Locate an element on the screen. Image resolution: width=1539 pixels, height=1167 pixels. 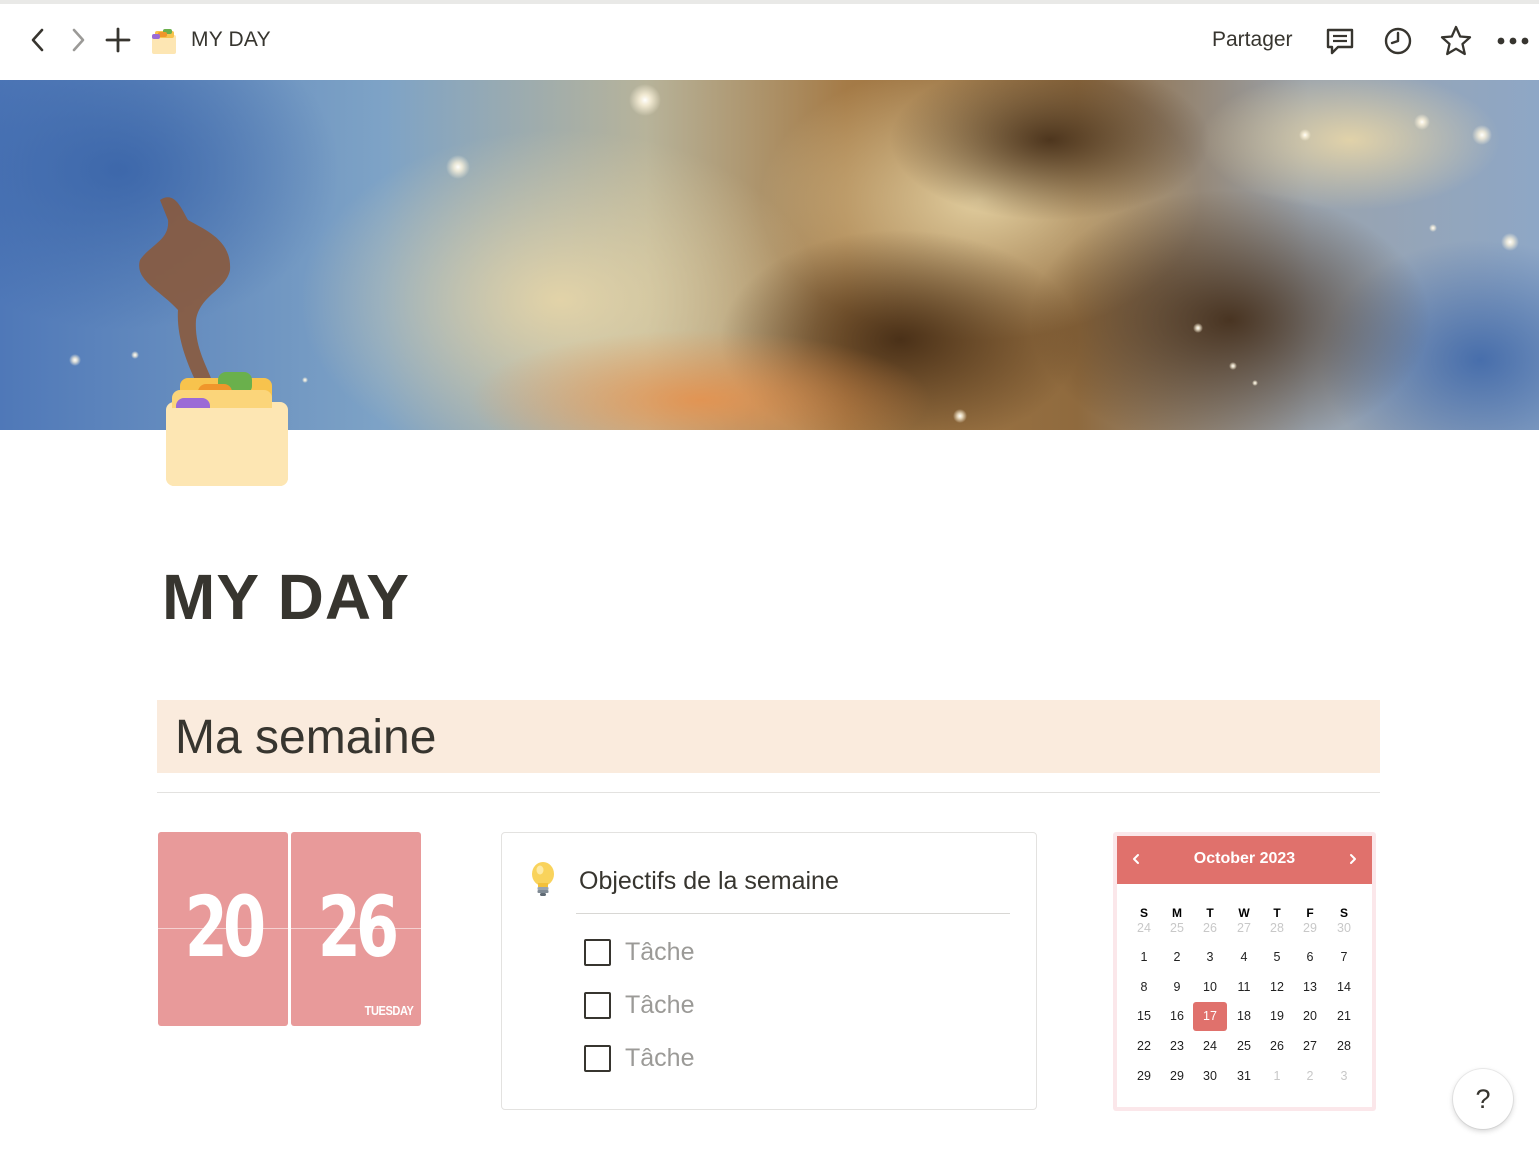
calendar-header: October 2023 is located at coordinates (1244, 860).